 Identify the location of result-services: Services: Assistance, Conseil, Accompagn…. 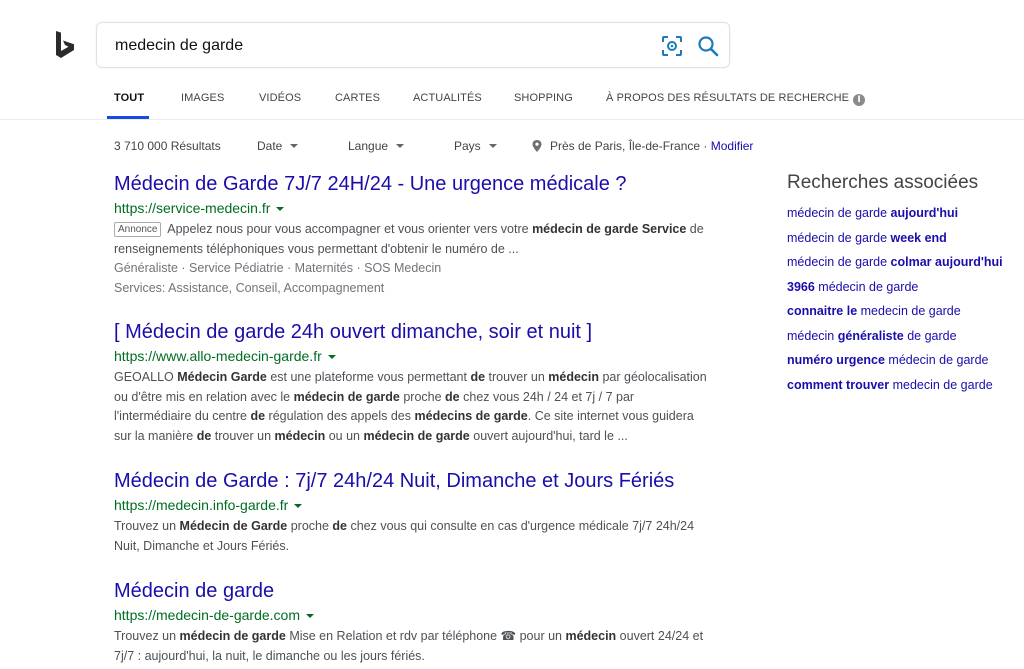
(249, 287).